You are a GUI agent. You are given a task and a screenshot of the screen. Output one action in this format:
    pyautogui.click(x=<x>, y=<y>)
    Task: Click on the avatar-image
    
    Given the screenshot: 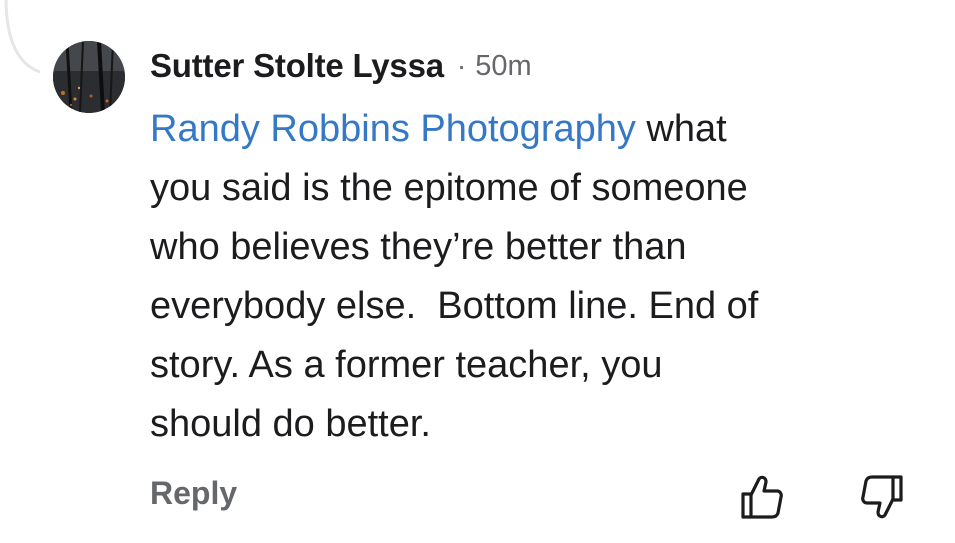 What is the action you would take?
    pyautogui.click(x=89, y=77)
    